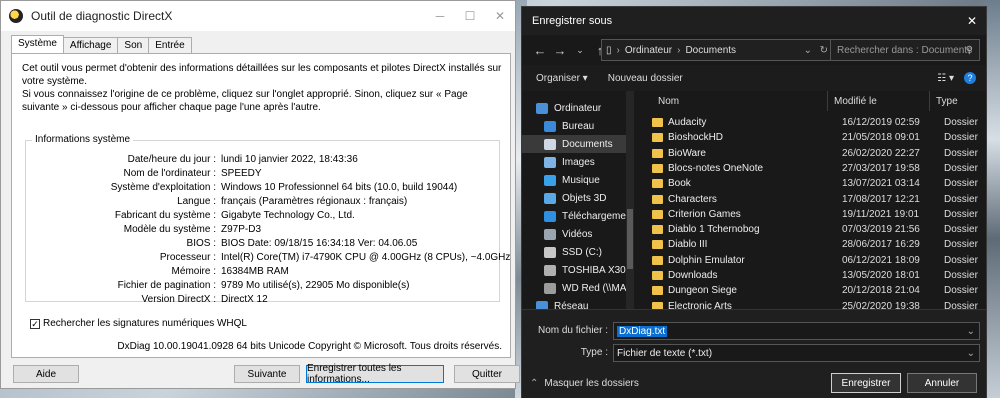 The width and height of the screenshot is (1000, 398). Describe the element at coordinates (702, 291) in the screenshot. I see `file-name: Dungeon Siege` at that location.